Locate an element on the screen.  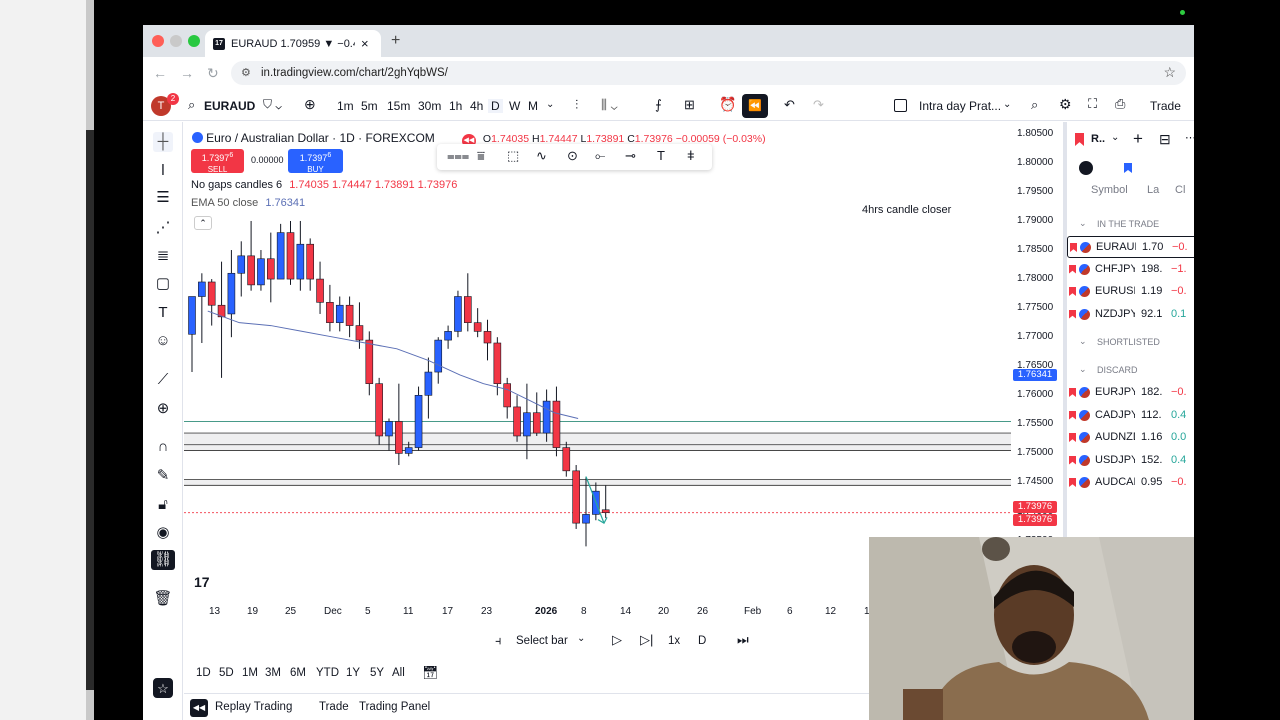
minimize-window-button is located at coordinates (176, 41).